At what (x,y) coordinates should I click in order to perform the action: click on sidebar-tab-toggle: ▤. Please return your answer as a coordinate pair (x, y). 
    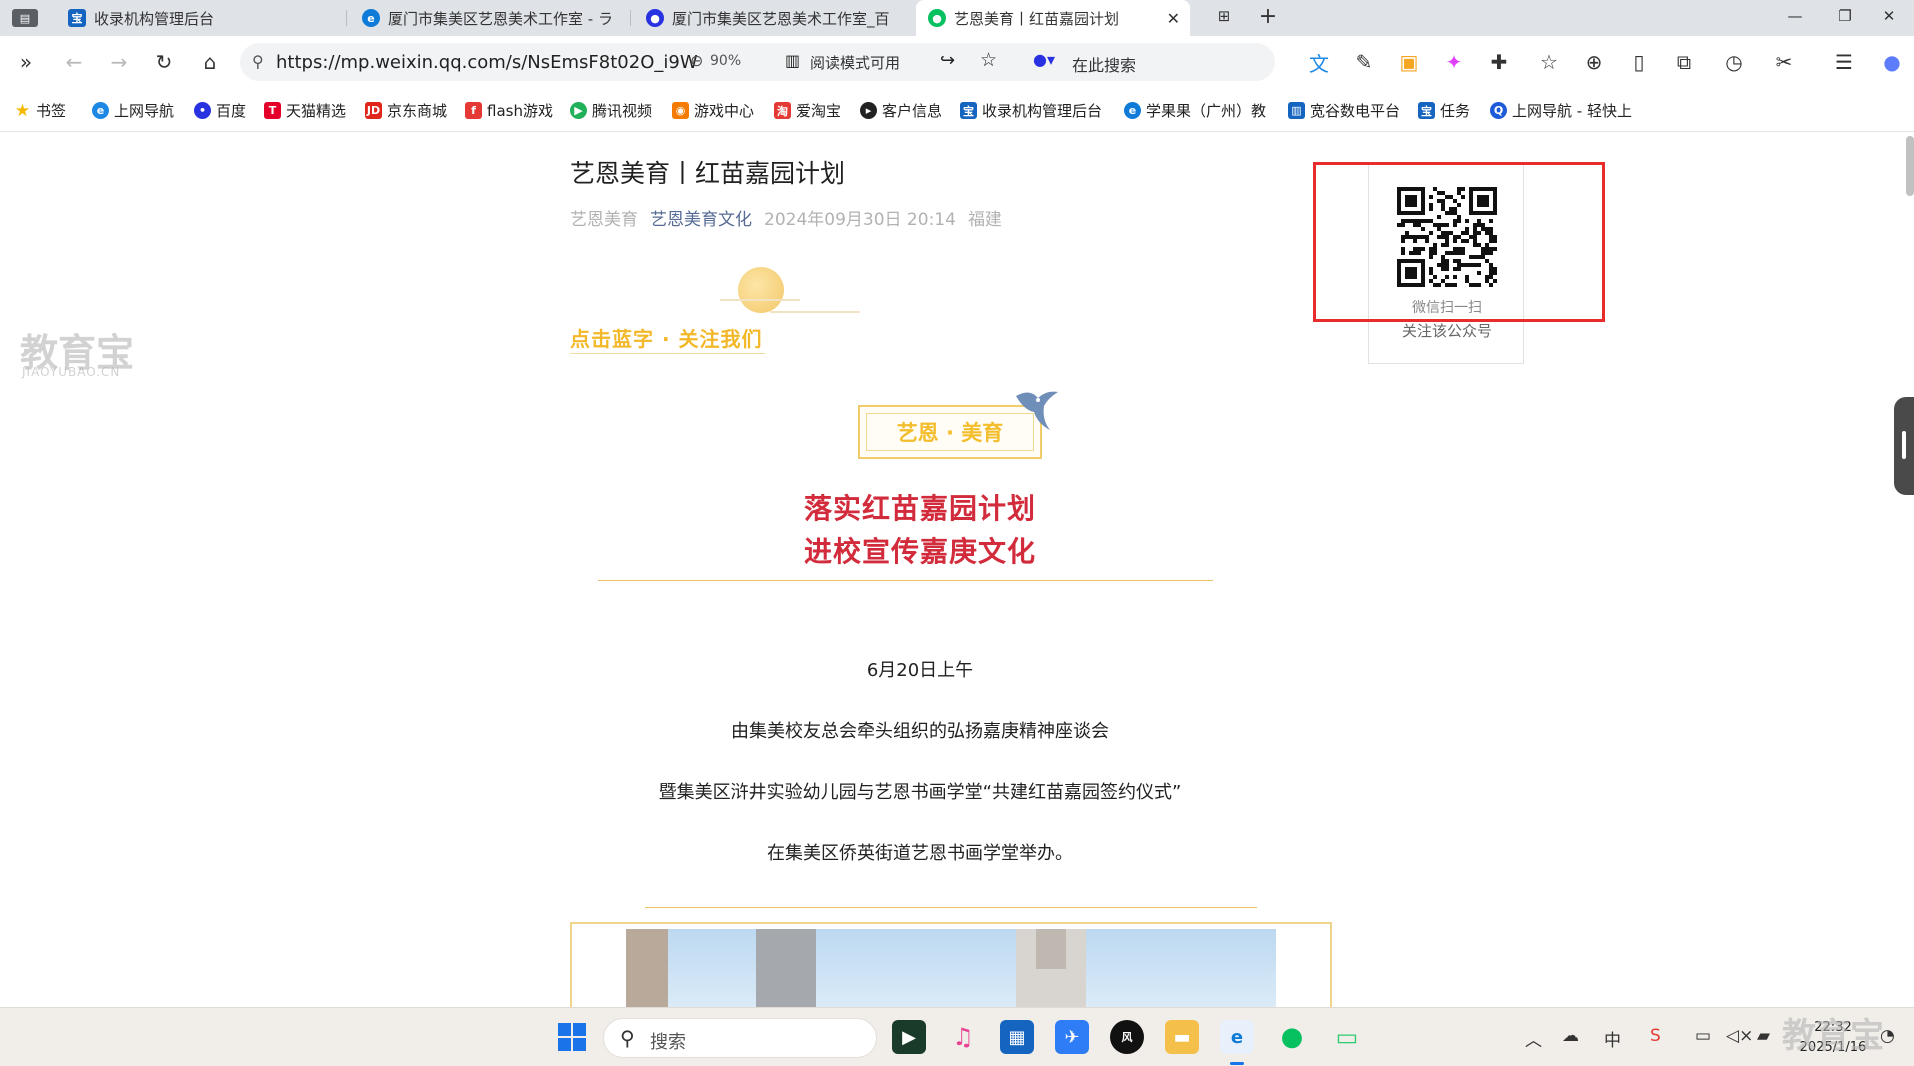
    Looking at the image, I should click on (24, 18).